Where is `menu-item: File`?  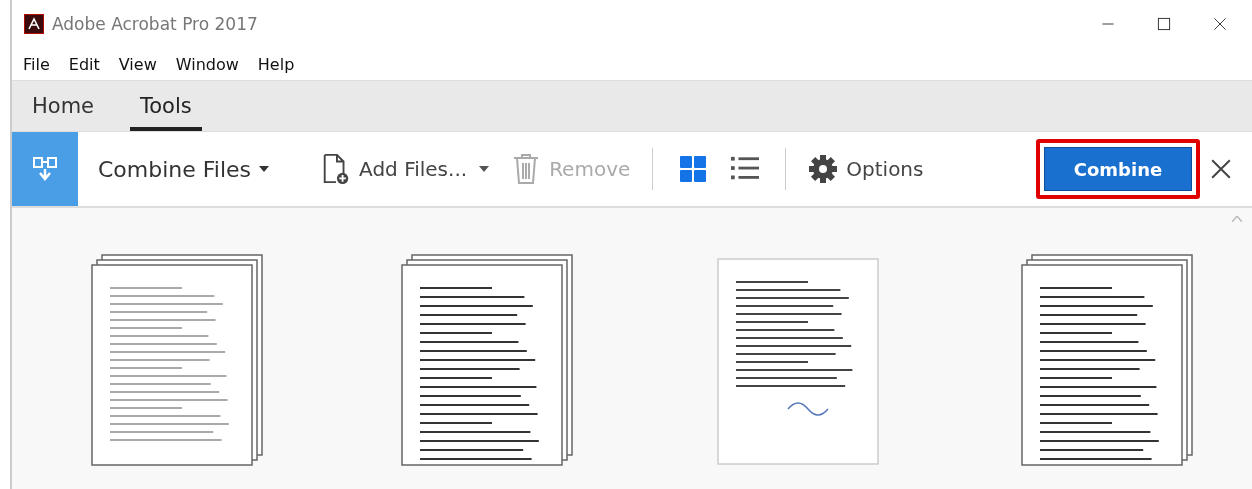 menu-item: File is located at coordinates (35, 64).